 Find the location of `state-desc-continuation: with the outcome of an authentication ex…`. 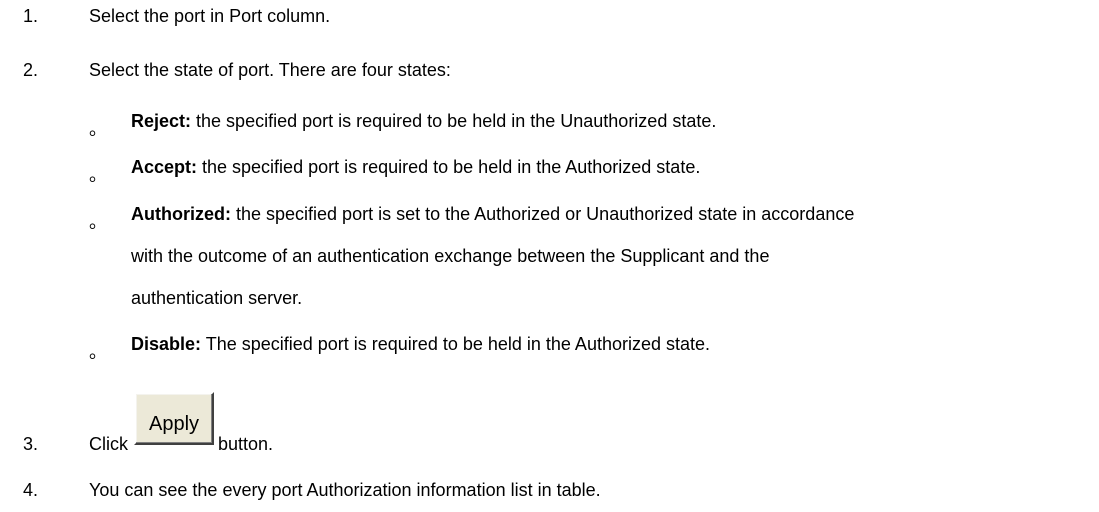

state-desc-continuation: with the outcome of an authentication ex… is located at coordinates (450, 256).